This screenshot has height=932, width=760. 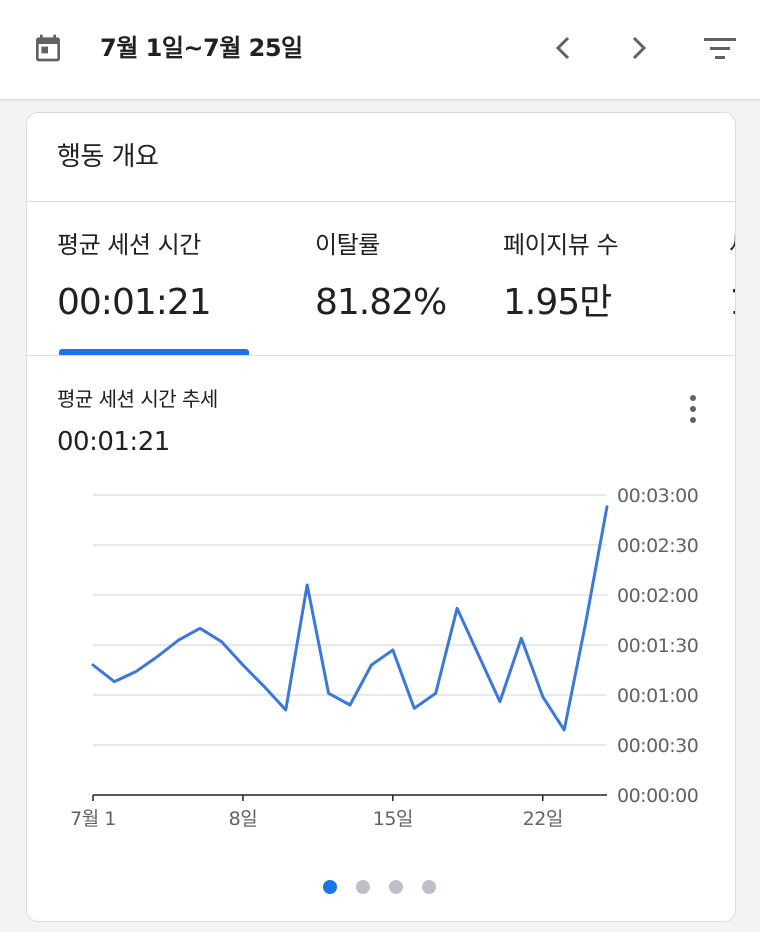 What do you see at coordinates (561, 245) in the screenshot?
I see `metric-label: 페이지뷰 수` at bounding box center [561, 245].